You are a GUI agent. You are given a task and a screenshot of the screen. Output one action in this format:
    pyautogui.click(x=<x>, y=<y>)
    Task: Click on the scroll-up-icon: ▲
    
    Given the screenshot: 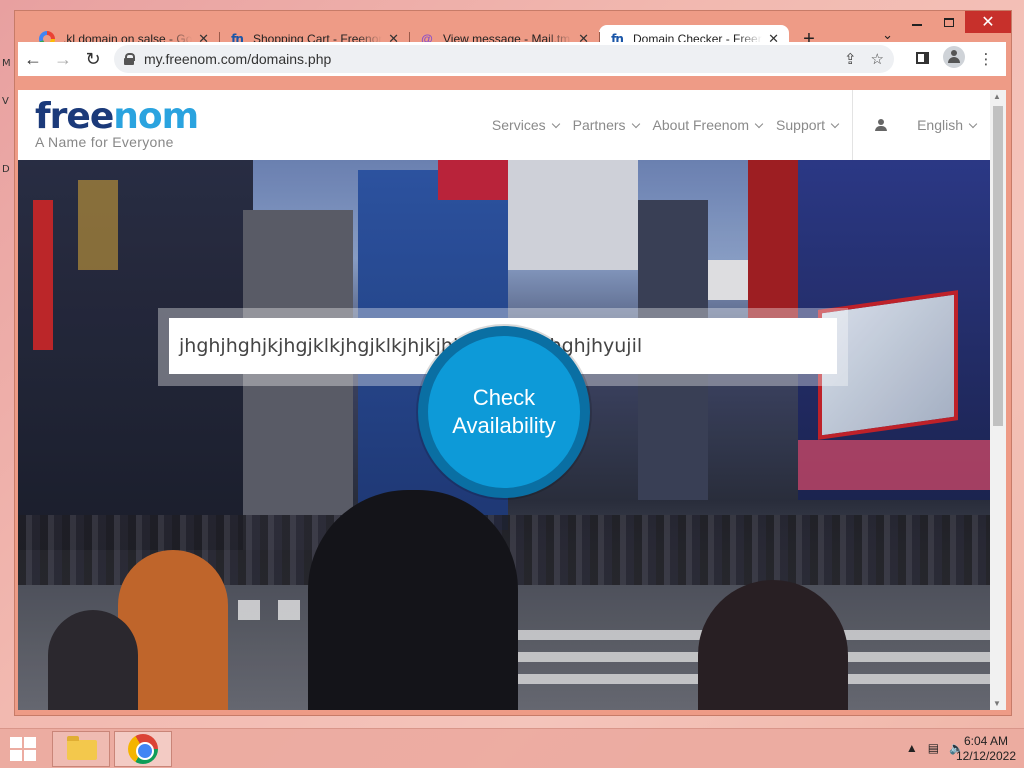 What is the action you would take?
    pyautogui.click(x=997, y=96)
    